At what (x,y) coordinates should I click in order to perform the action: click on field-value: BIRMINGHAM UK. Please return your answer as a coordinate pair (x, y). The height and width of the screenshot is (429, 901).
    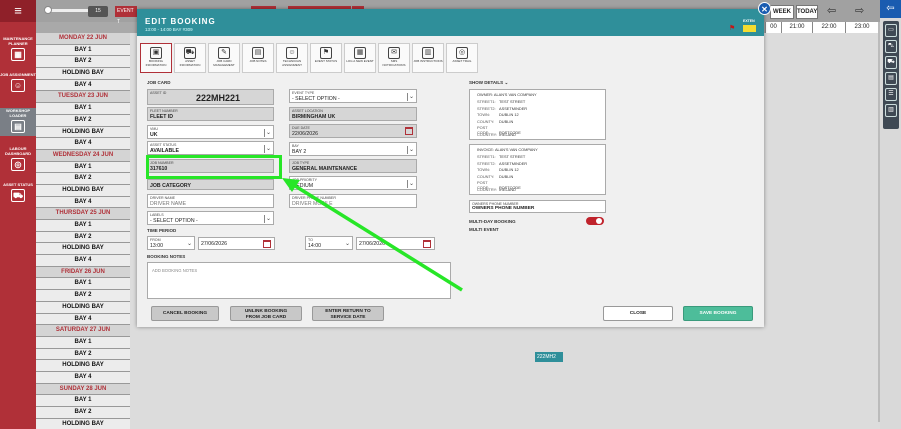
    Looking at the image, I should click on (314, 117).